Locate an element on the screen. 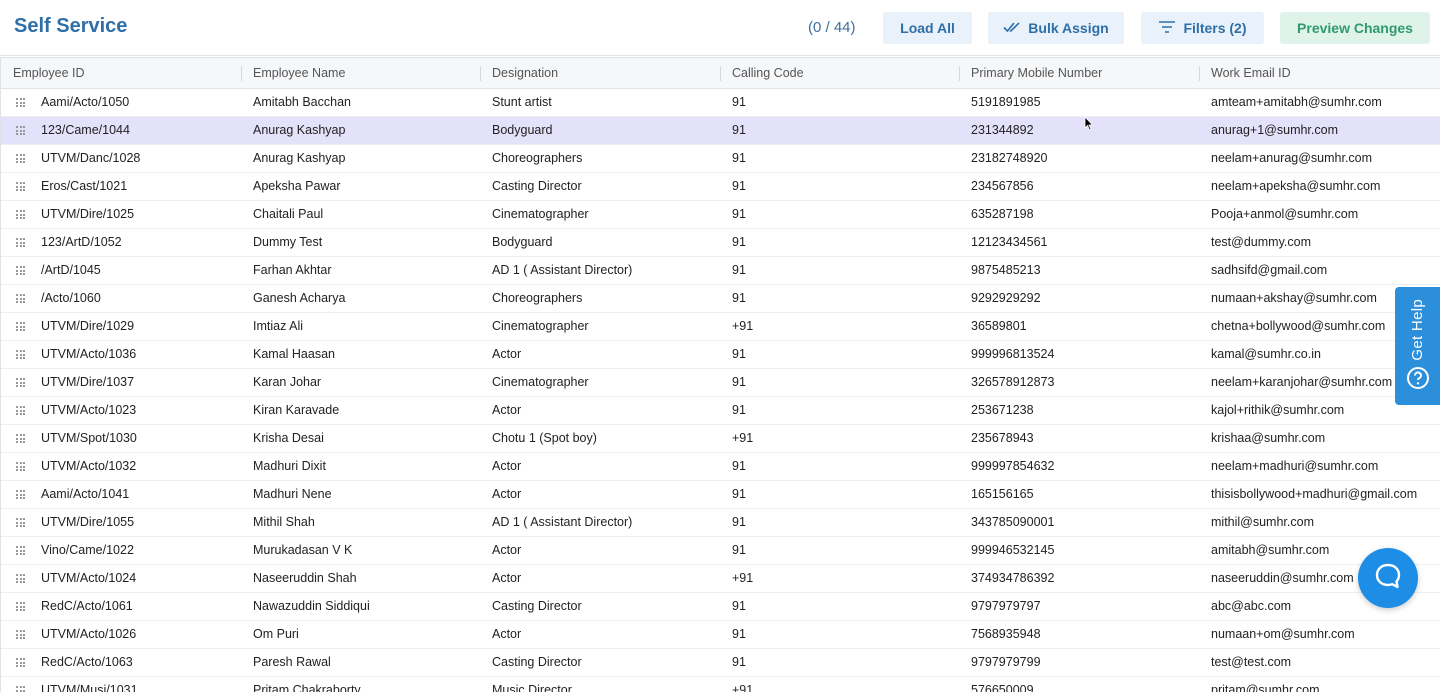  col-calling-code-header: Calling Code is located at coordinates (839, 73).